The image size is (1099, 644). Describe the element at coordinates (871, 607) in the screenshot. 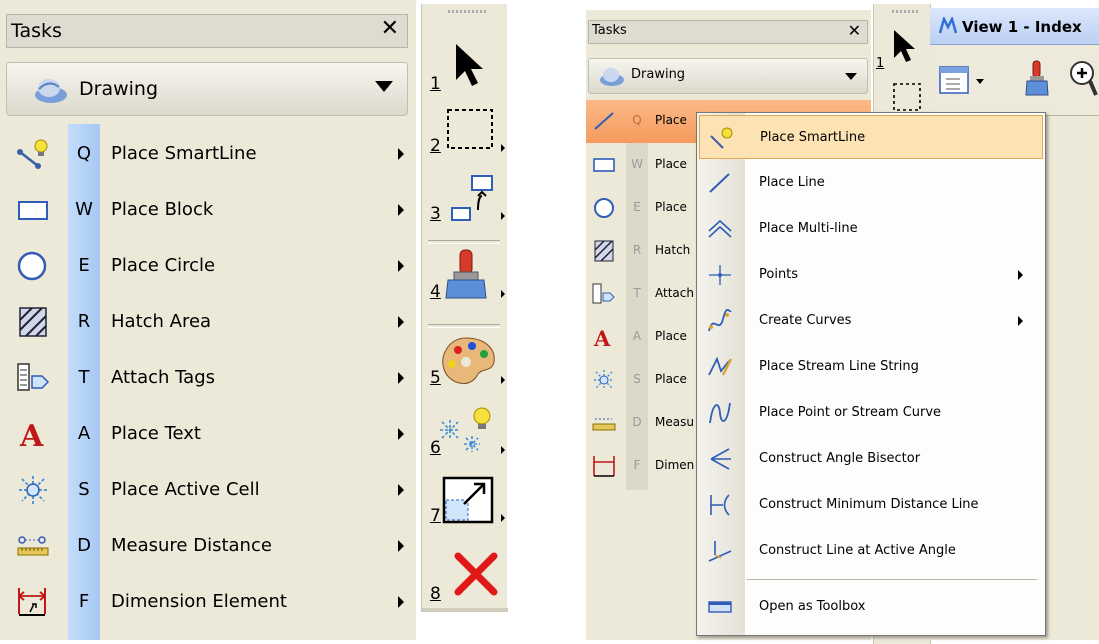

I see `menu-item-open-as-toolbox: Open as Toolbox` at that location.